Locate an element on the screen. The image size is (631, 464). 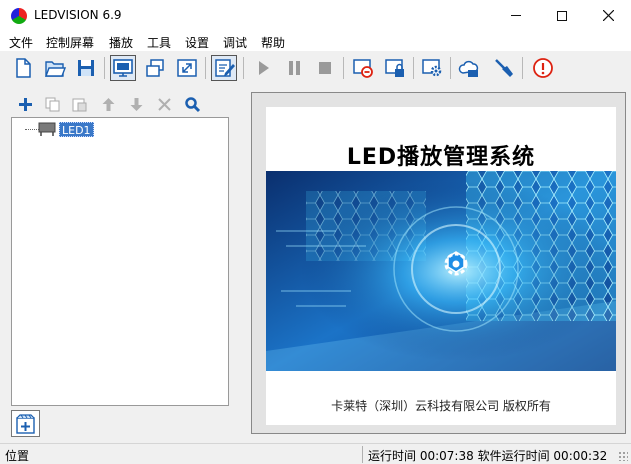
add-program-icon is located at coordinates (25, 423).